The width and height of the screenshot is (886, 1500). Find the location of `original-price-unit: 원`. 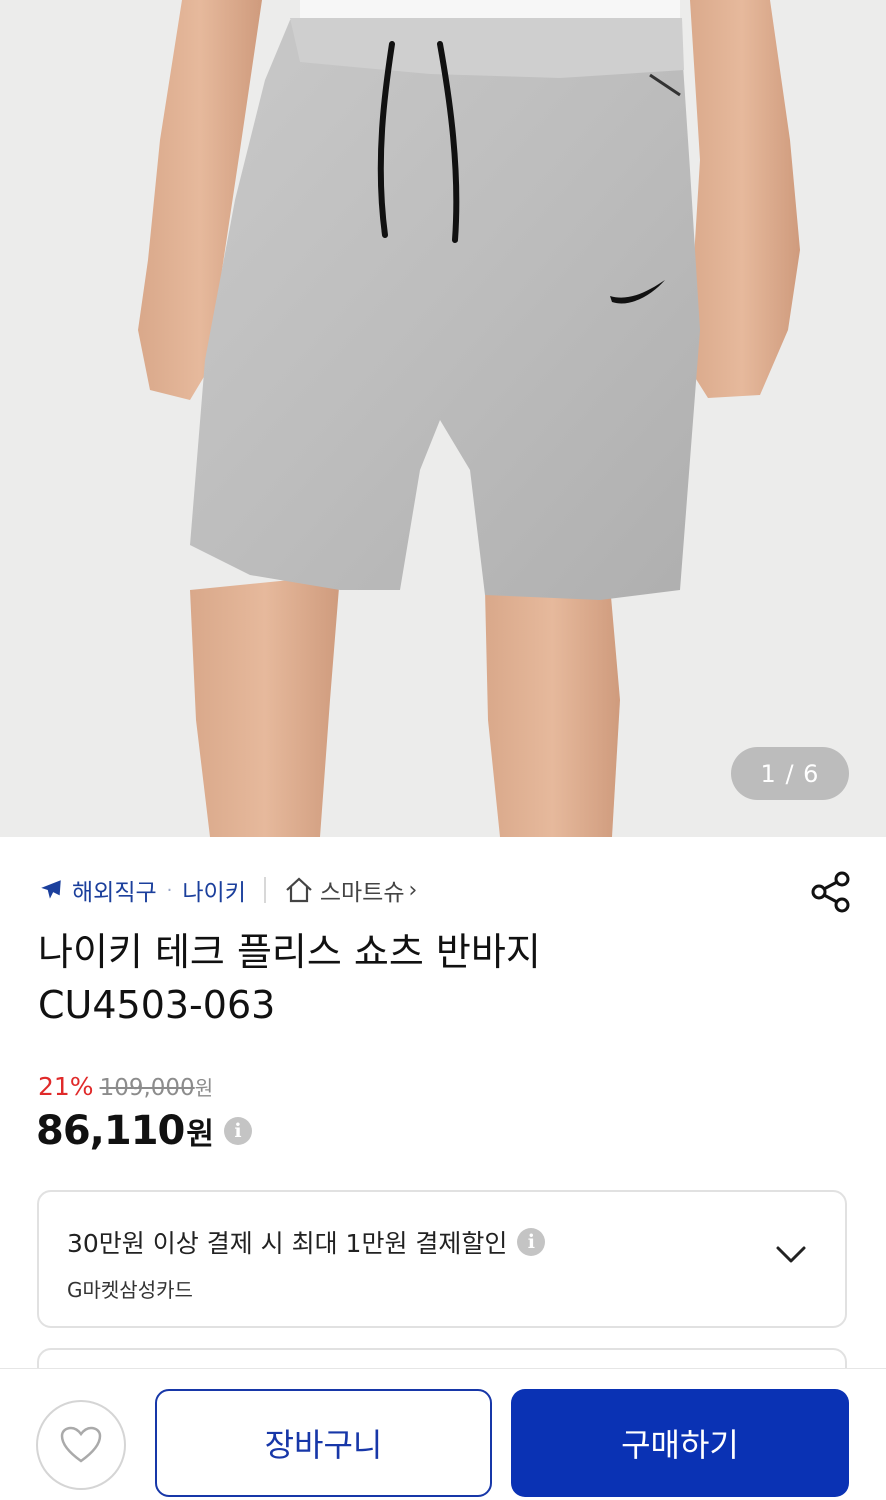

original-price-unit: 원 is located at coordinates (204, 1088).